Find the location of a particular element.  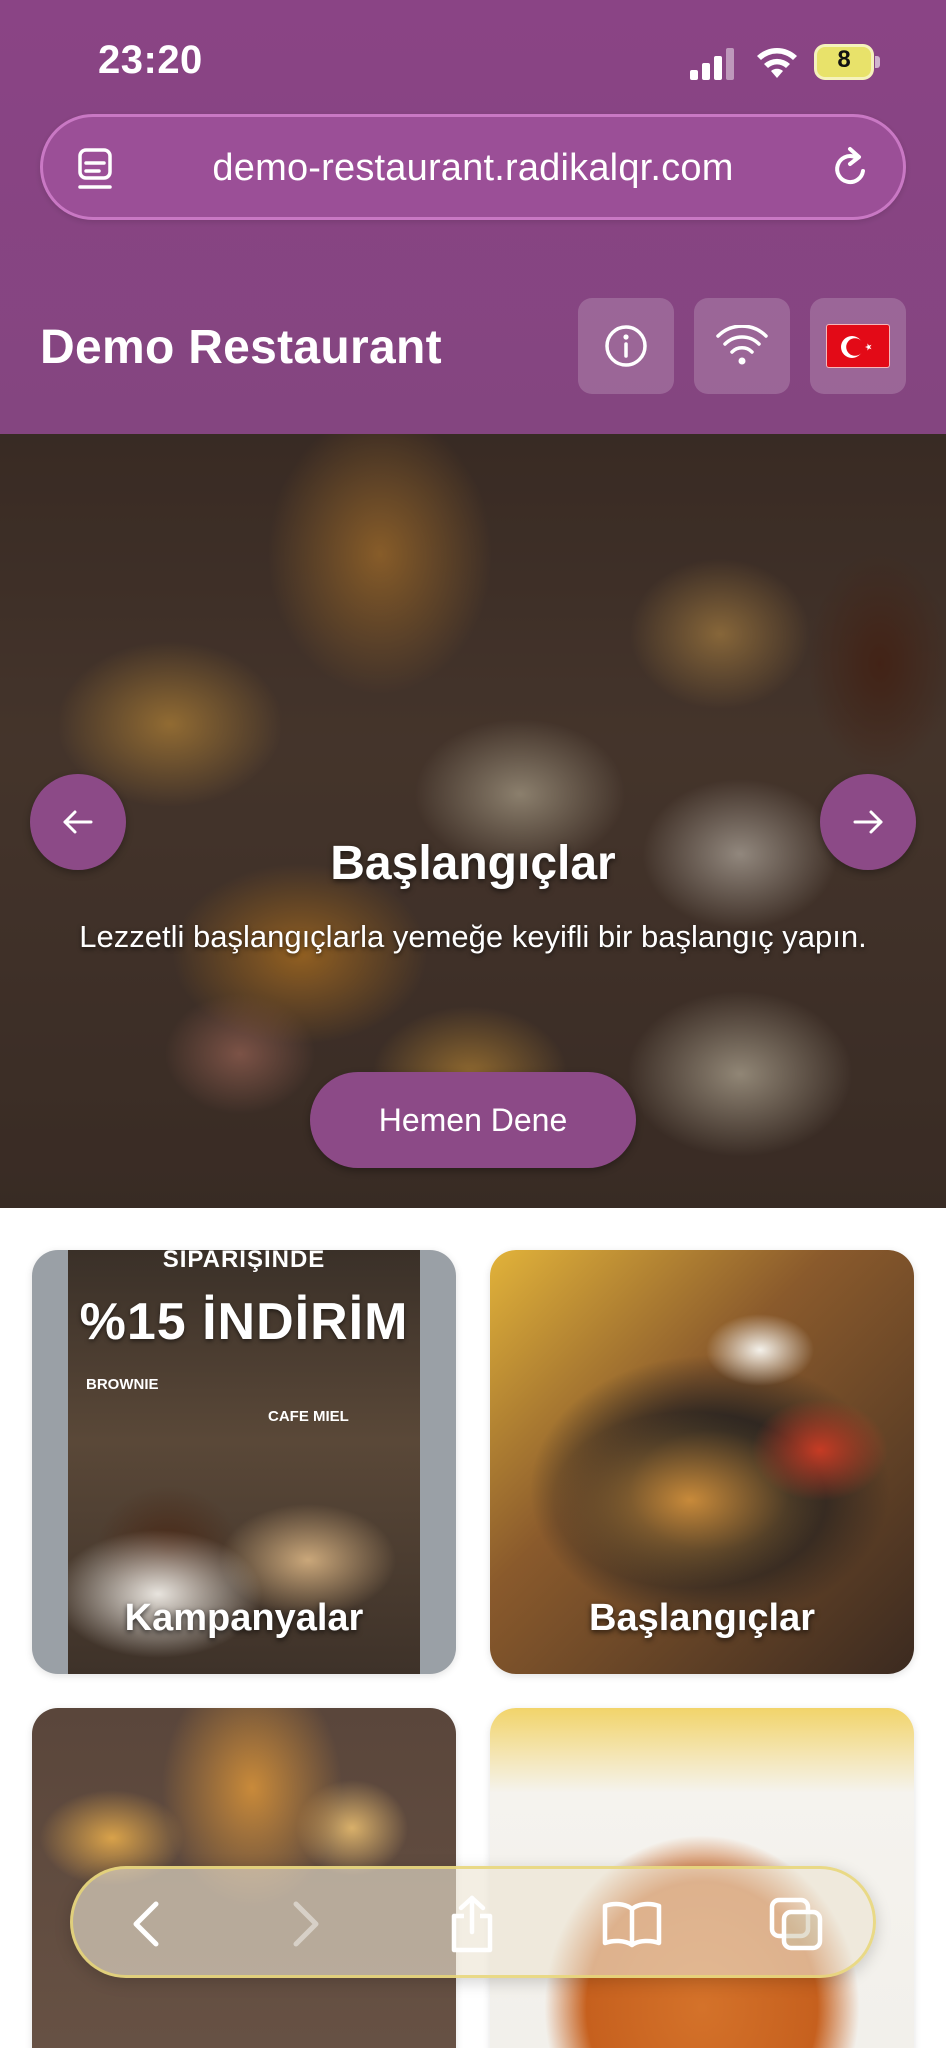

browser-toolbar is located at coordinates (473, 1922).